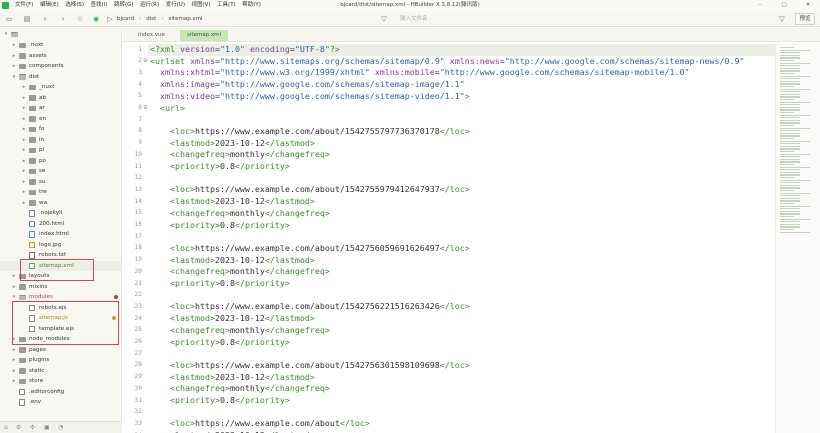 This screenshot has height=433, width=820. Describe the element at coordinates (60, 245) in the screenshot. I see `tree-file: logo.jpg` at that location.